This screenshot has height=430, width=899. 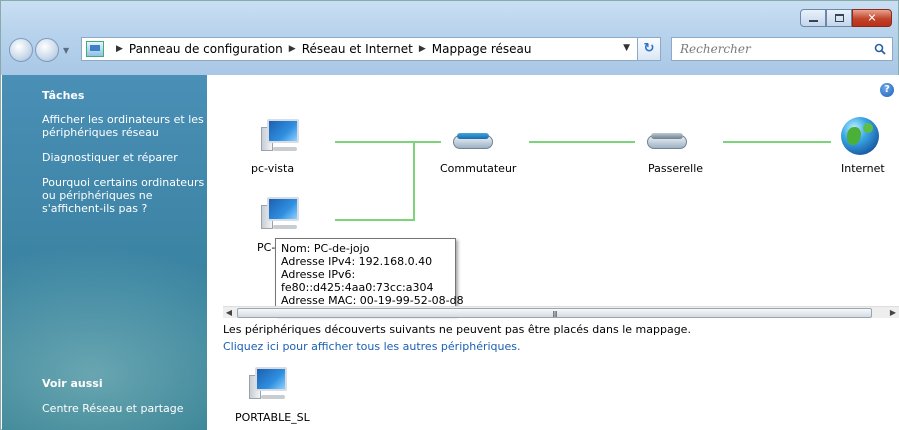 What do you see at coordinates (95, 49) in the screenshot?
I see `control-panel-icon` at bounding box center [95, 49].